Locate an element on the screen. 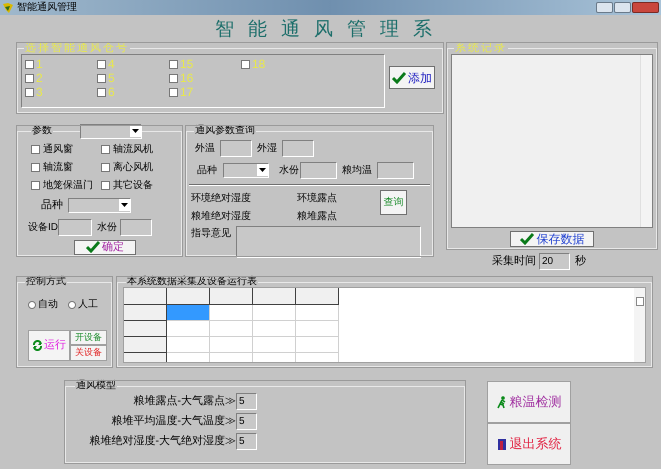 This screenshot has height=469, width=661. window-title: 智能通风管理 is located at coordinates (47, 7).